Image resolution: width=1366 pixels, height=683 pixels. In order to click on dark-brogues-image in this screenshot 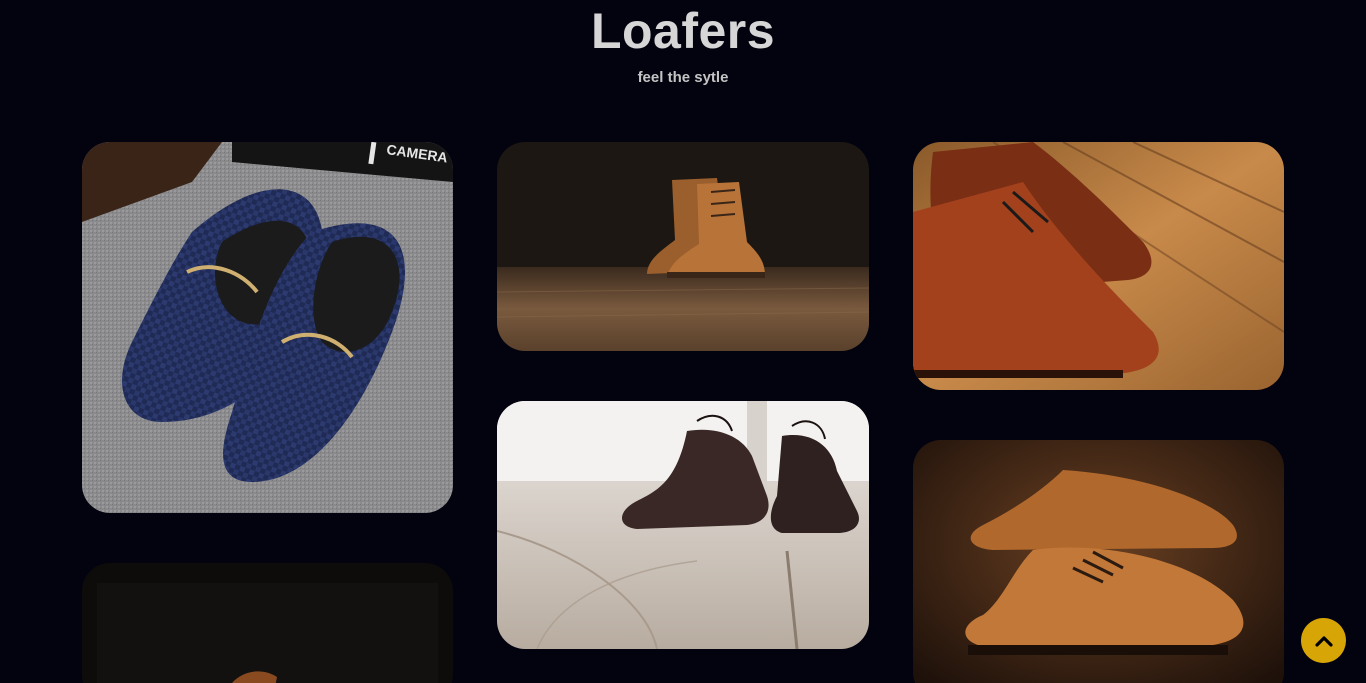, I will do `click(683, 525)`.